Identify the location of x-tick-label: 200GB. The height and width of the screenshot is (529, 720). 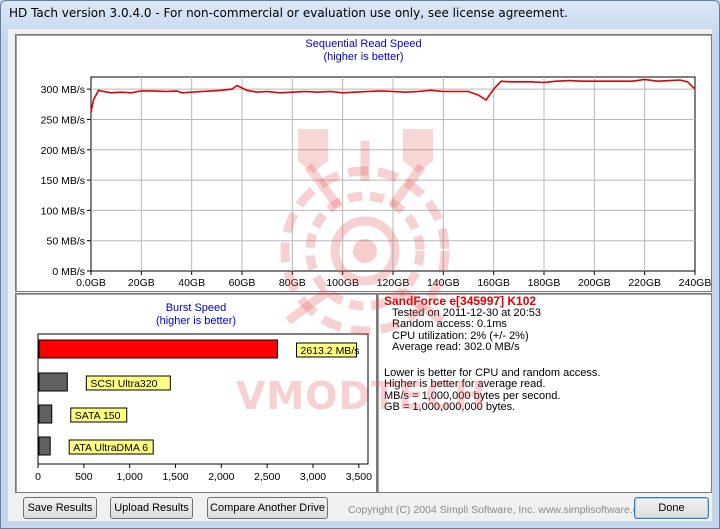
(594, 283).